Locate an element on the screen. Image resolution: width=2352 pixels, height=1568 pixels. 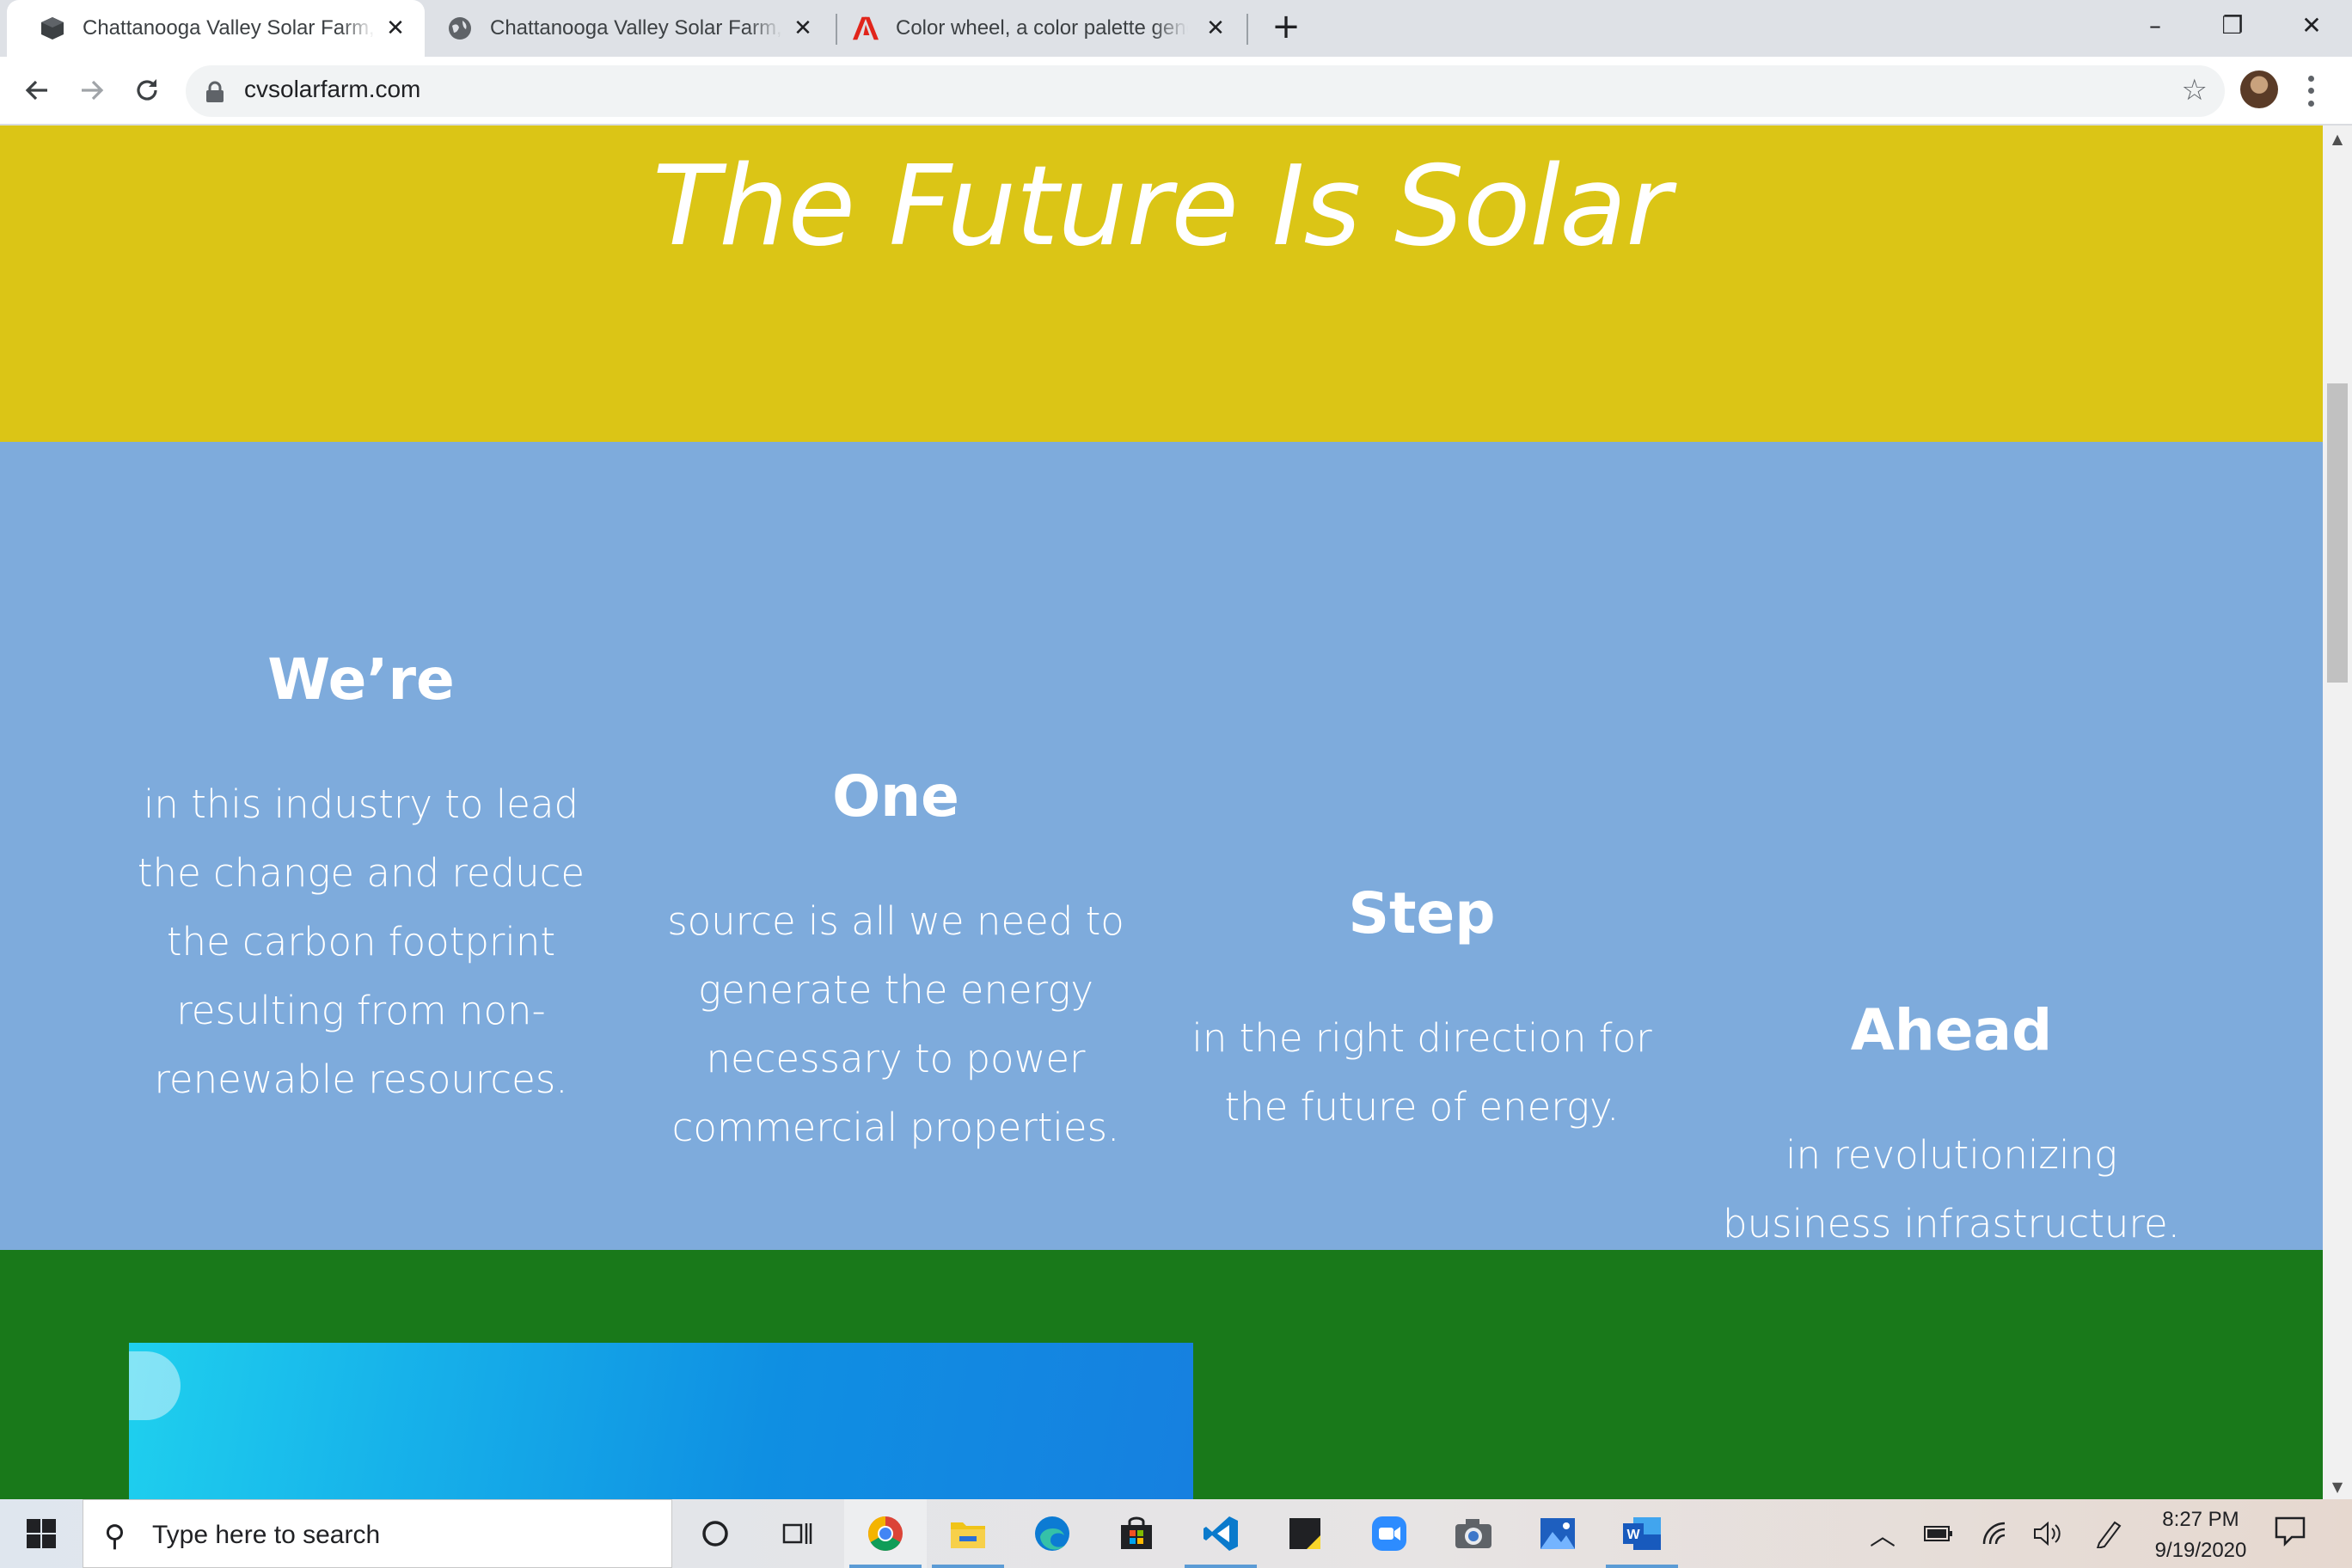
column-line: in this industry to lead is located at coordinates (361, 804).